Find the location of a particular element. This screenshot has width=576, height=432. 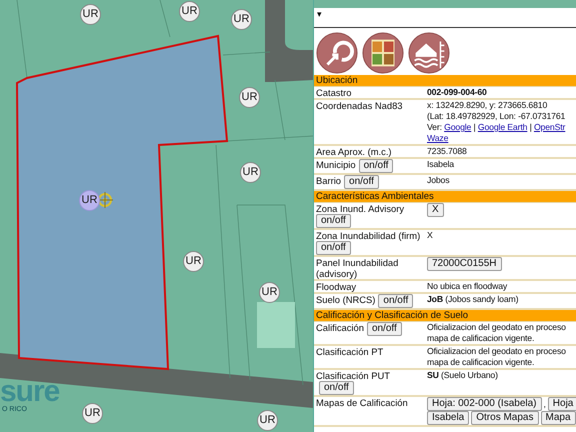

field-label: Municipio is located at coordinates (336, 164).